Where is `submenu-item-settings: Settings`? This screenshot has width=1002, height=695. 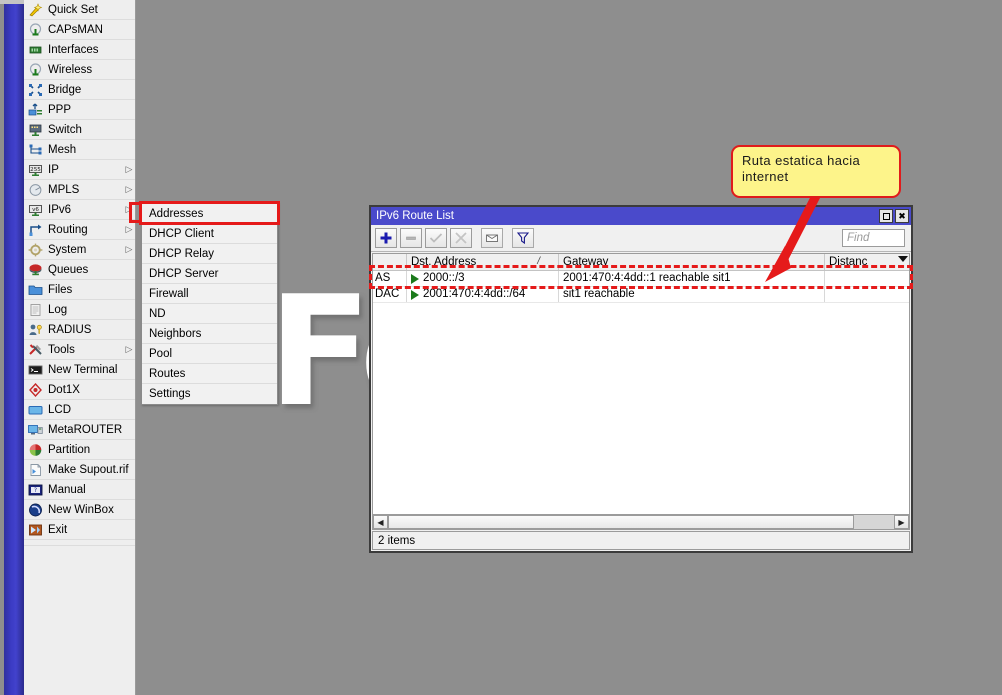
submenu-item-settings: Settings is located at coordinates (209, 394).